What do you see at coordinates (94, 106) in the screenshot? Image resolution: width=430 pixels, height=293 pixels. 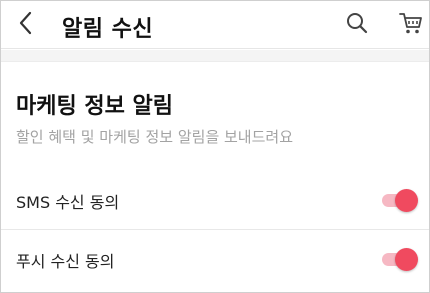 I see `section-title: 마케팅 정보 알림` at bounding box center [94, 106].